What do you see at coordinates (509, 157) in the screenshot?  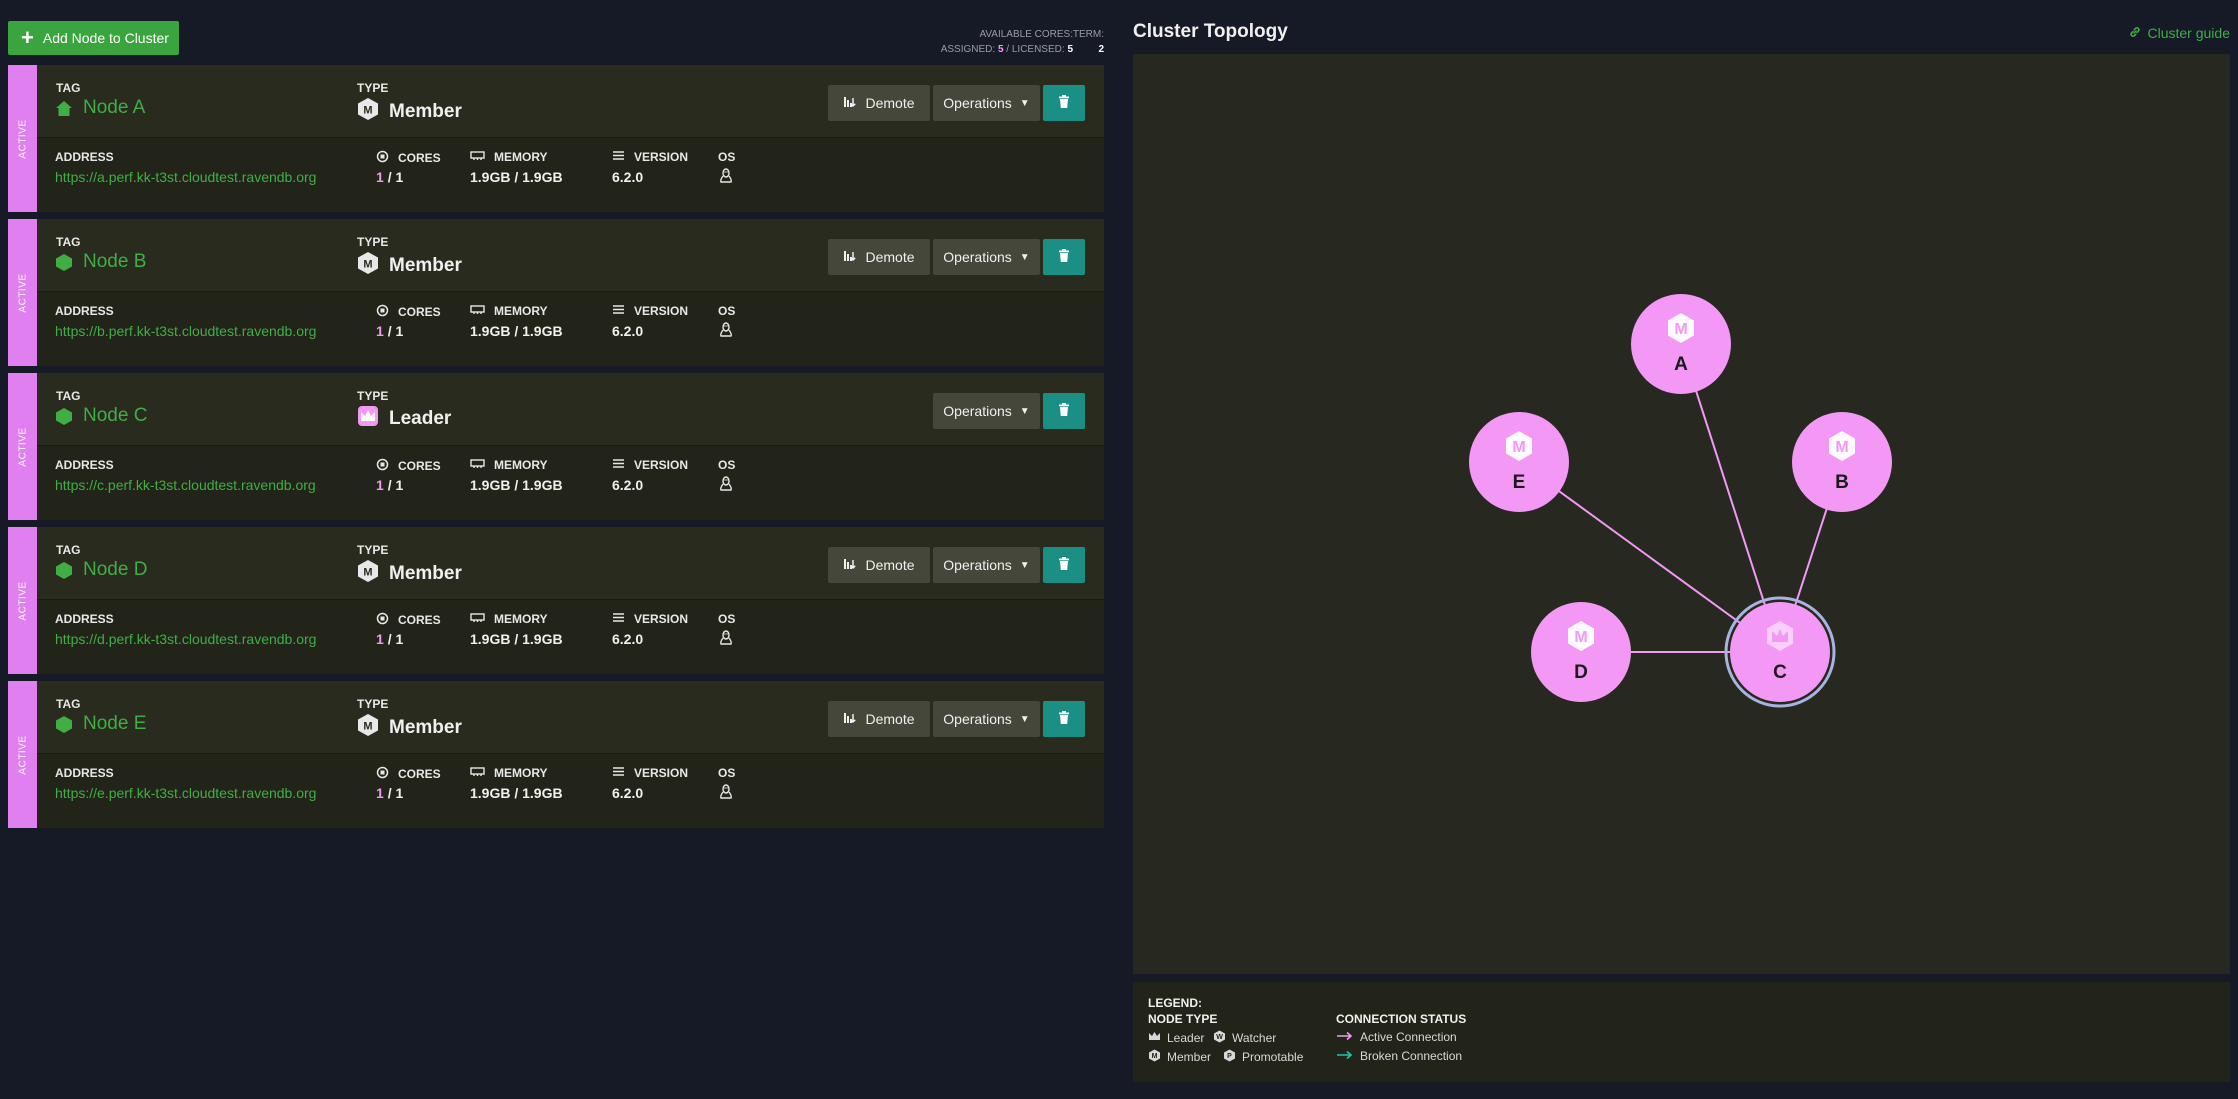 I see `memory-label: MEMORY` at bounding box center [509, 157].